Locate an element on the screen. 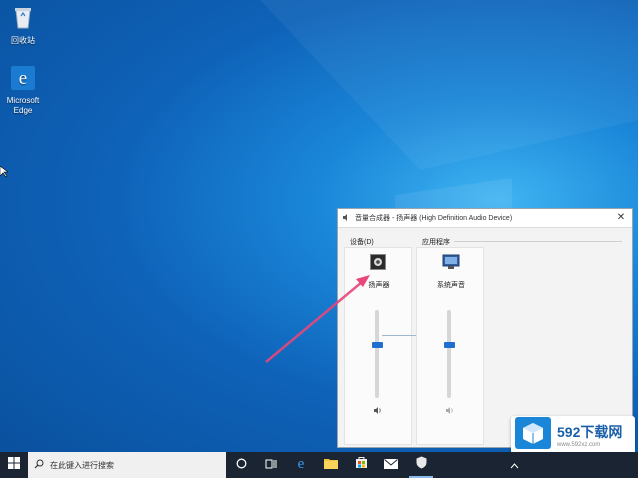 The width and height of the screenshot is (638, 478). taskbar-search-box: 在此键入进行搜索 is located at coordinates (127, 465).